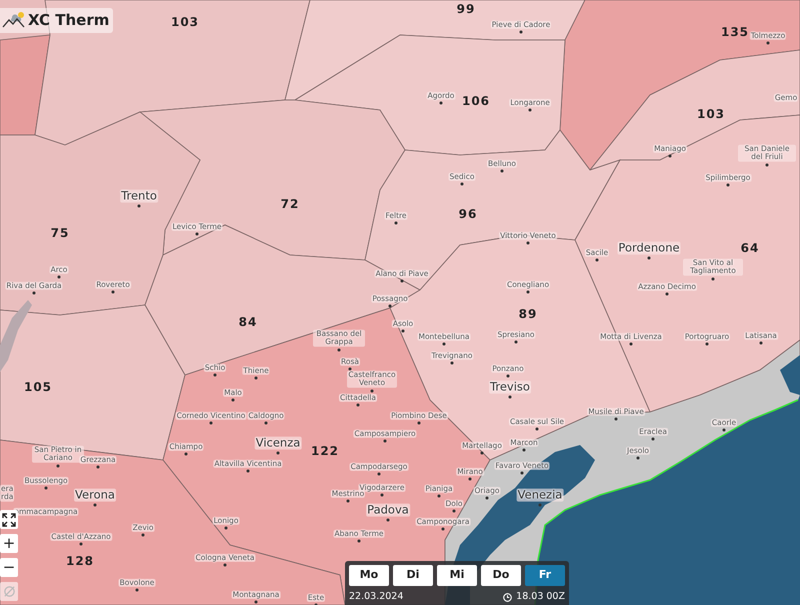 The height and width of the screenshot is (605, 800). I want to click on zone-value: 84, so click(248, 322).